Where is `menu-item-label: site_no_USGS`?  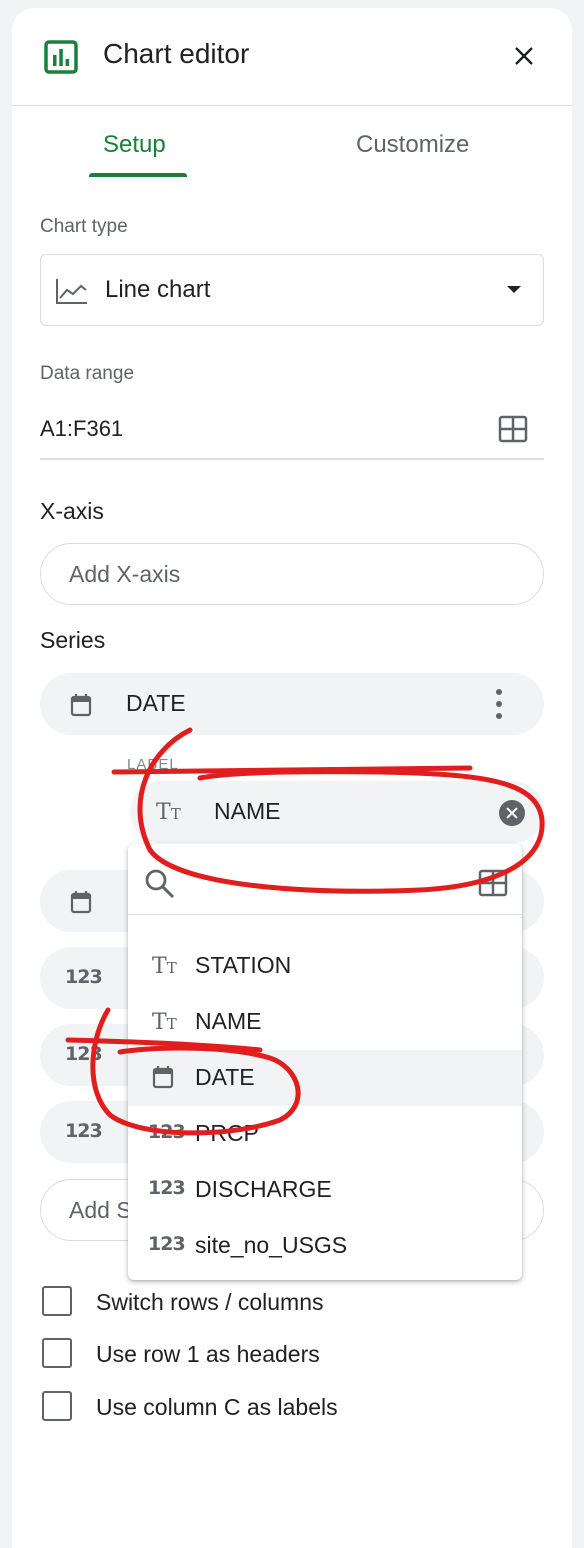 menu-item-label: site_no_USGS is located at coordinates (271, 1245).